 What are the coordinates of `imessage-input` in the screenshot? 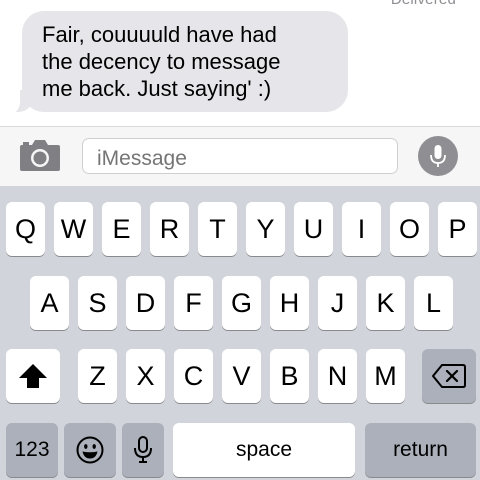 It's located at (240, 156).